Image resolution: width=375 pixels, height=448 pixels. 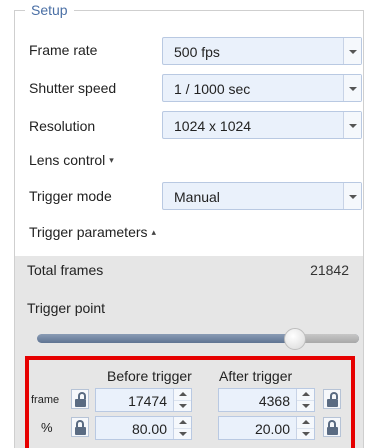 I want to click on trigger-point-label: Trigger point, so click(x=66, y=308).